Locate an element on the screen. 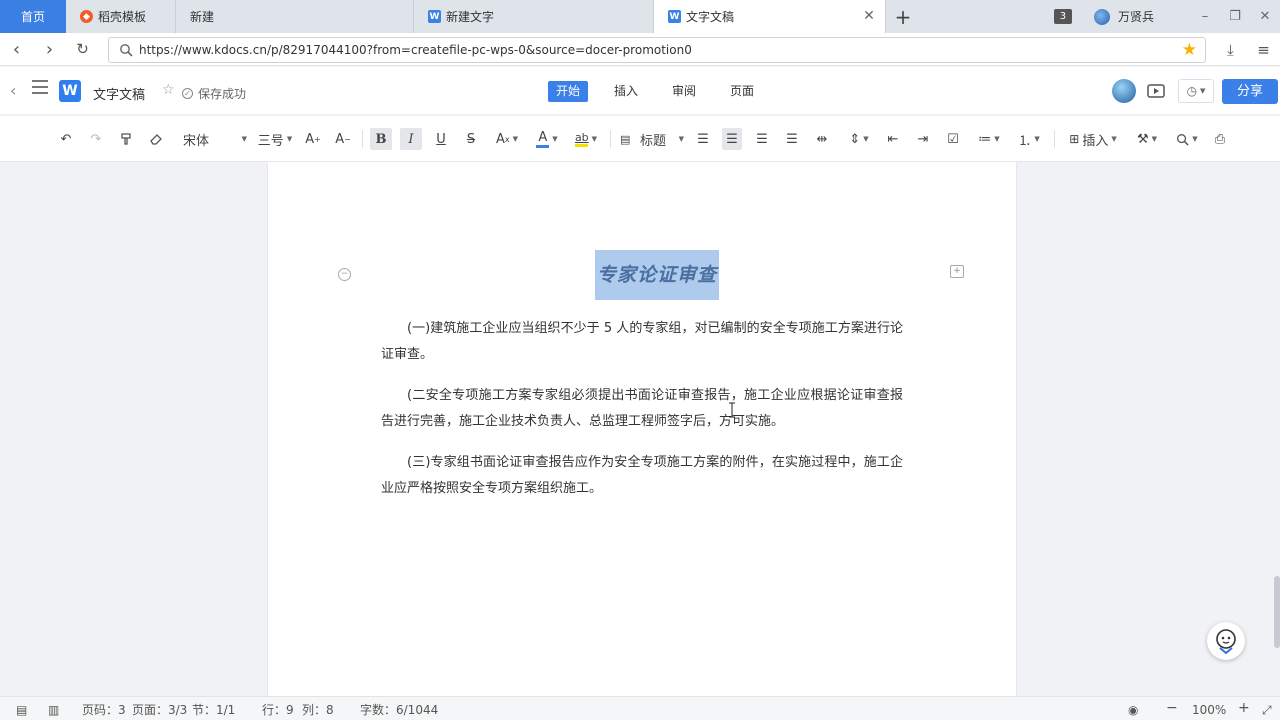  app-header: ‹ W 文字文稿 ☆ ✓ 保存成功 开始 插入 审阅 页面 ◷ ▼ 分享 is located at coordinates (640, 91).